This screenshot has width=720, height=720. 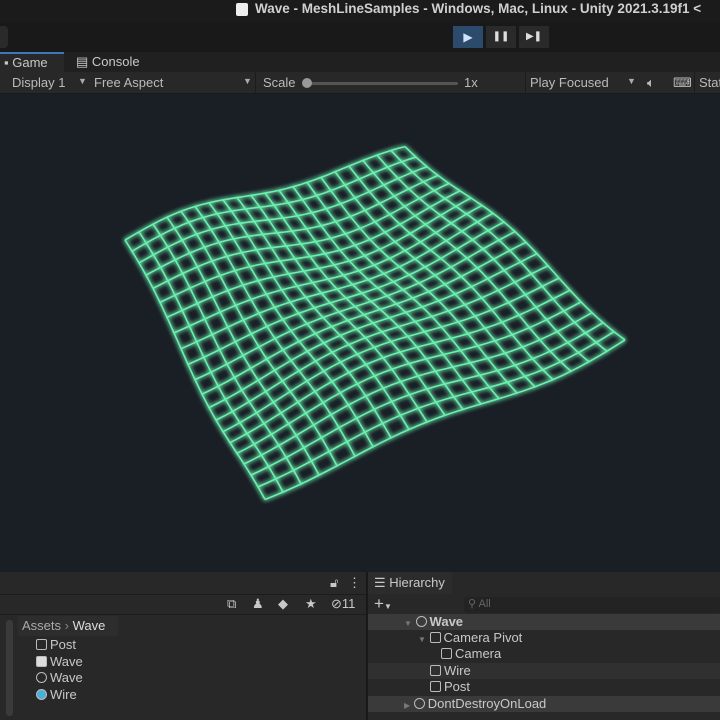 I want to click on add-object-button: +▼, so click(x=383, y=604).